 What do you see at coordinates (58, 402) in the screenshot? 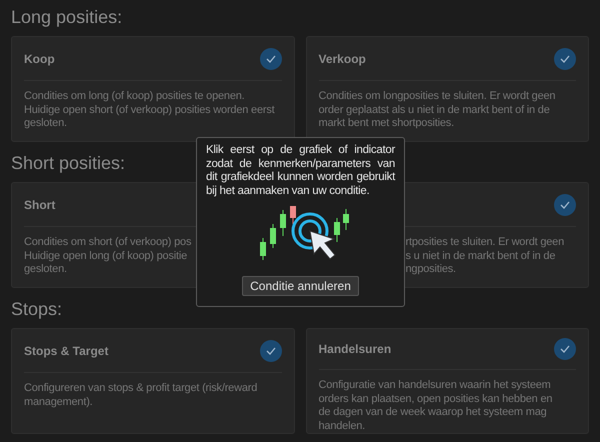
I see `card-description: management).` at bounding box center [58, 402].